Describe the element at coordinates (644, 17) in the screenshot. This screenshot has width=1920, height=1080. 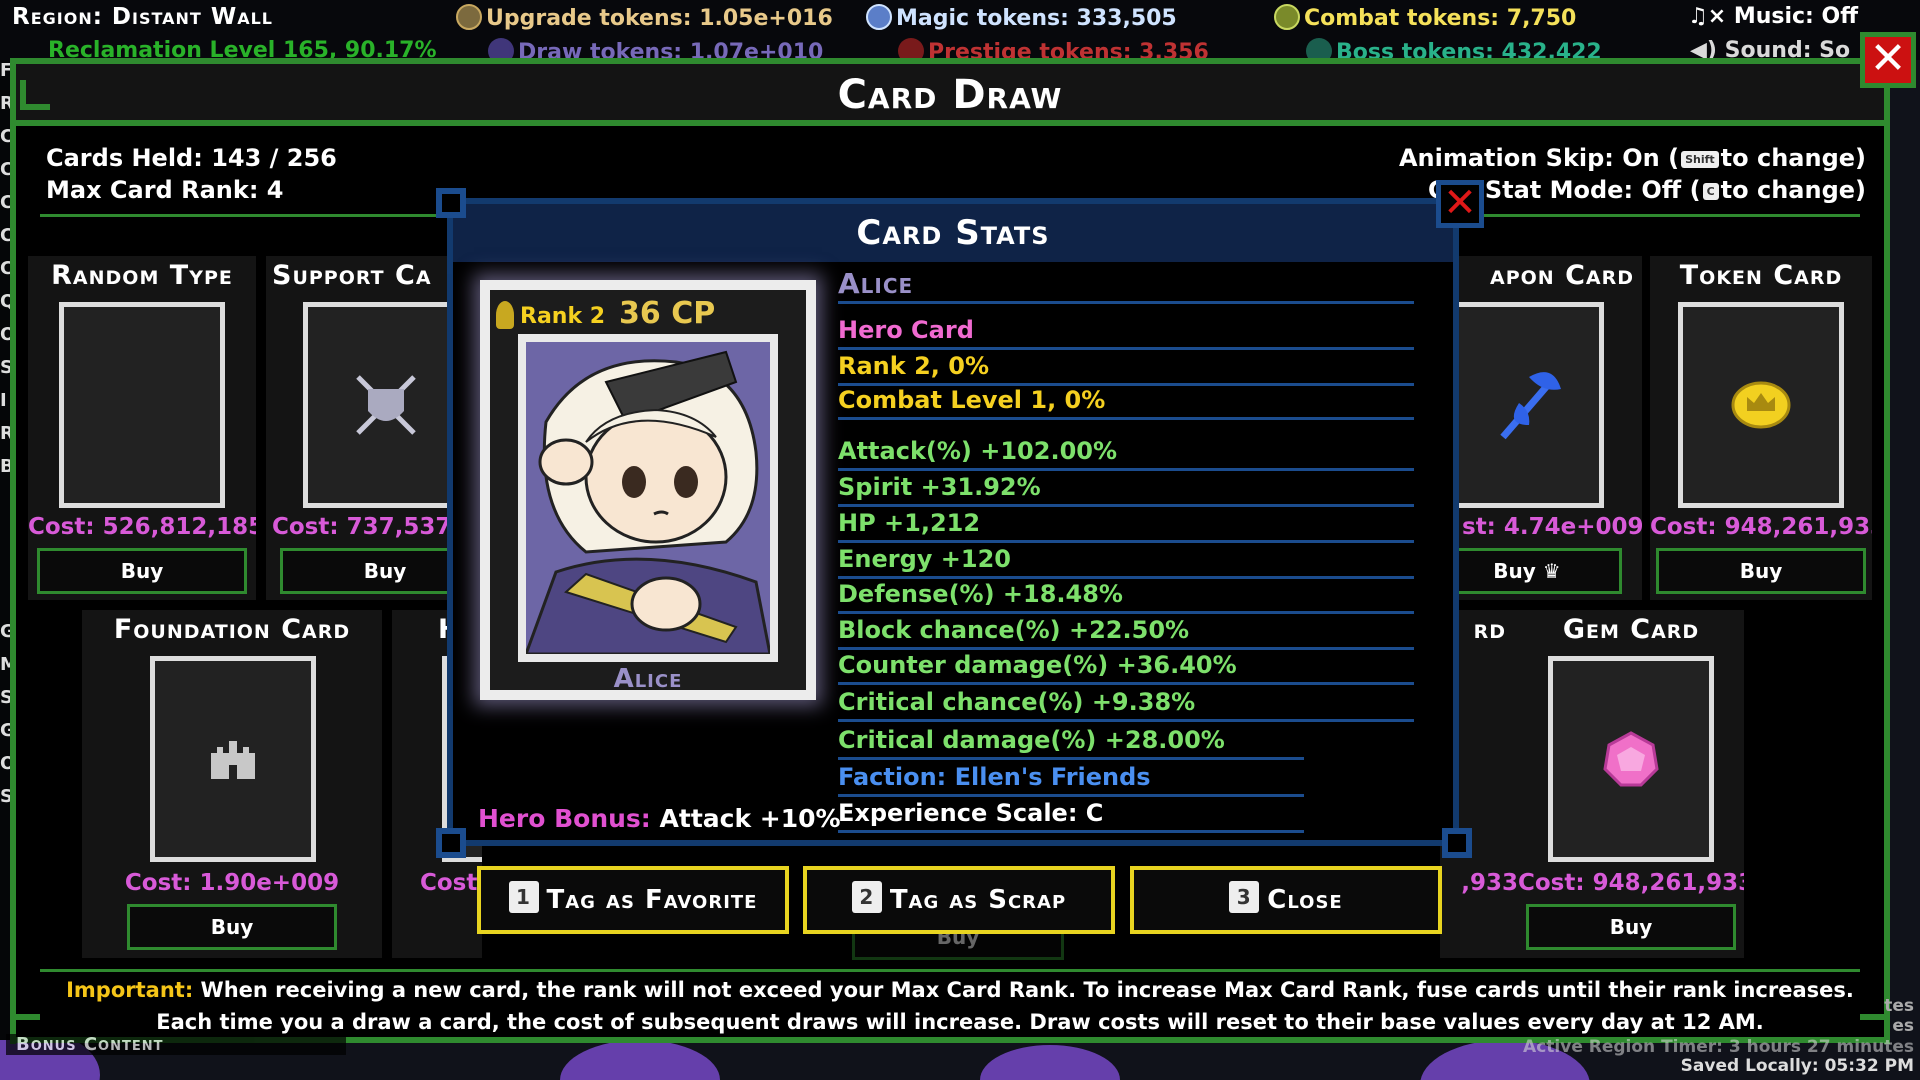
I see `upgrade-tokens: Upgrade tokens: 1.05e+016` at that location.